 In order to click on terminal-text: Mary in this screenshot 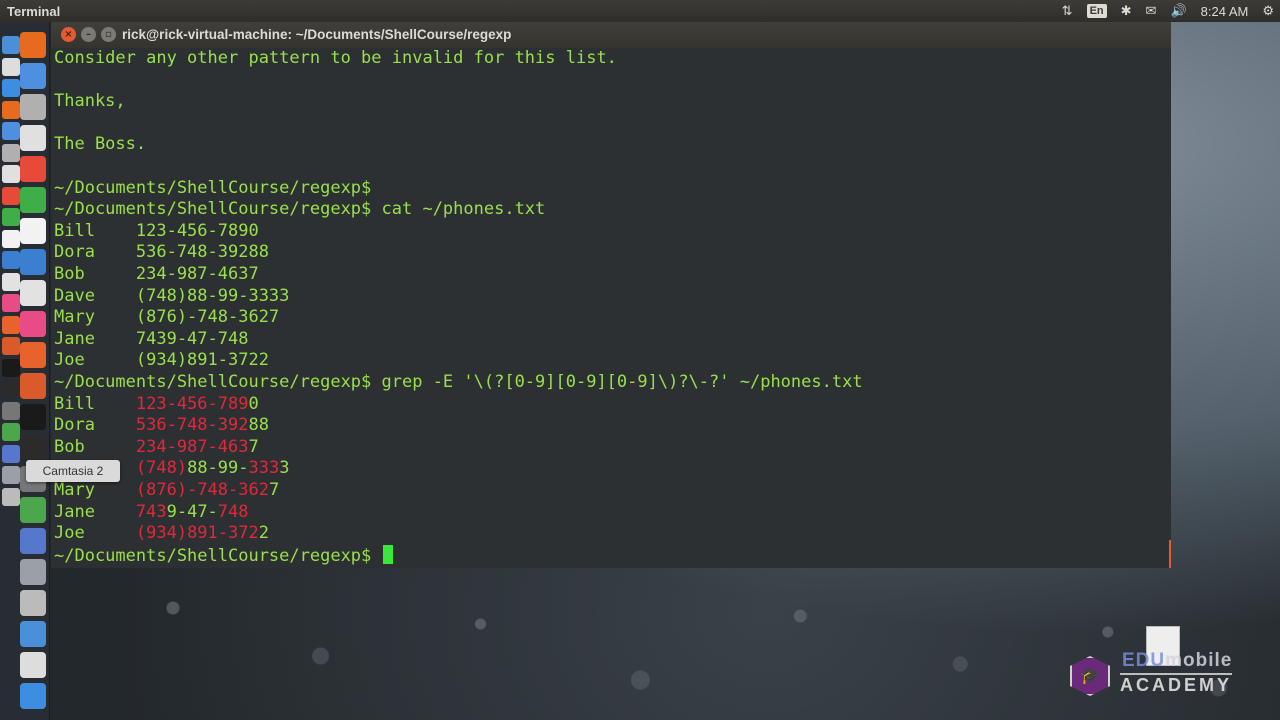, I will do `click(95, 490)`.